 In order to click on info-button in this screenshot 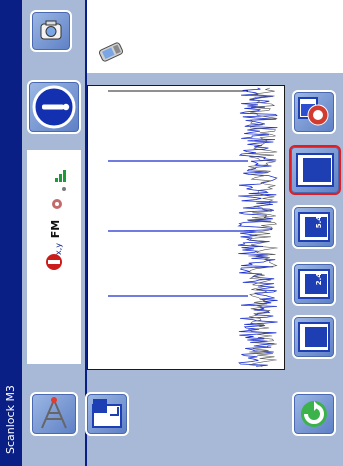, I will do `click(54, 107)`.